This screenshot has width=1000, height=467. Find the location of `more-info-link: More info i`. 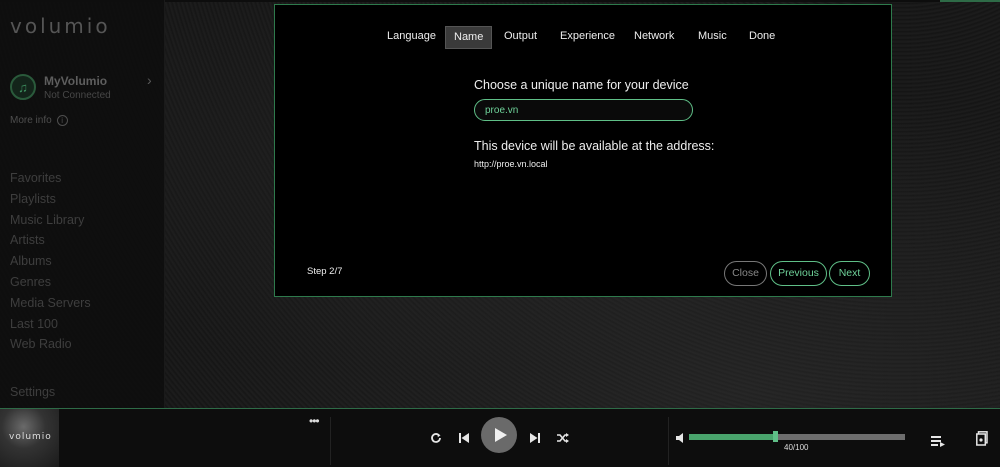

more-info-link: More info i is located at coordinates (39, 120).